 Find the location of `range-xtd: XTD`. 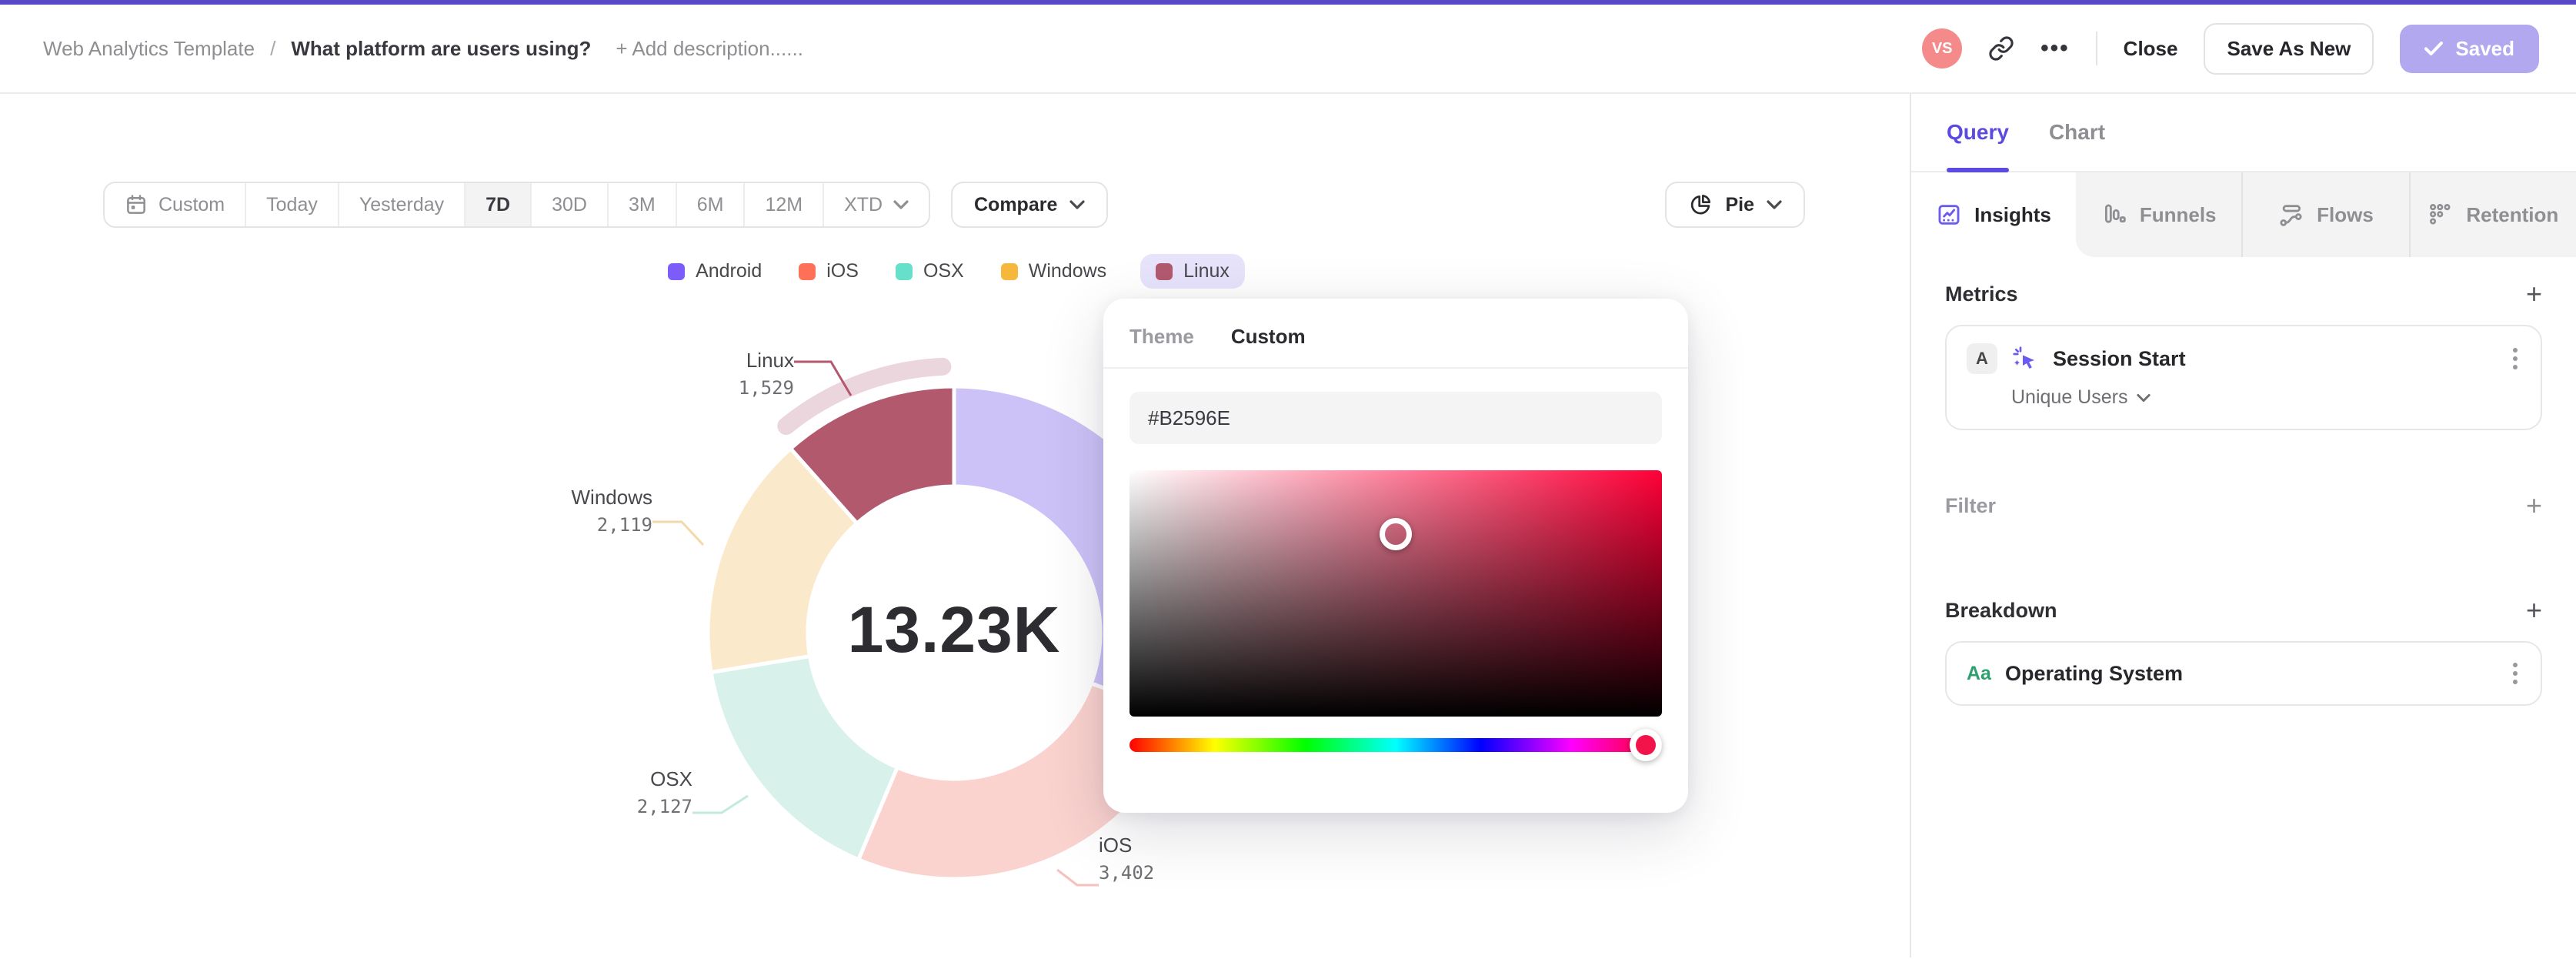

range-xtd: XTD is located at coordinates (876, 204).